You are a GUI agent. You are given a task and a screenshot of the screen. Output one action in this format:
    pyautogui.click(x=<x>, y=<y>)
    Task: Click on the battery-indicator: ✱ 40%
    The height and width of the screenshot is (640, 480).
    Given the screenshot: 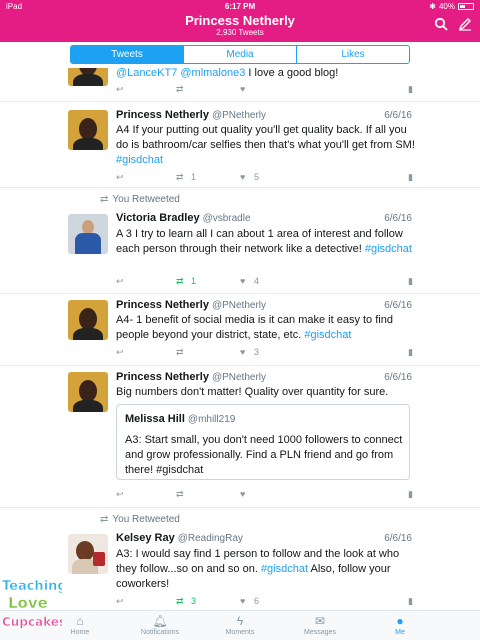 What is the action you would take?
    pyautogui.click(x=451, y=6)
    